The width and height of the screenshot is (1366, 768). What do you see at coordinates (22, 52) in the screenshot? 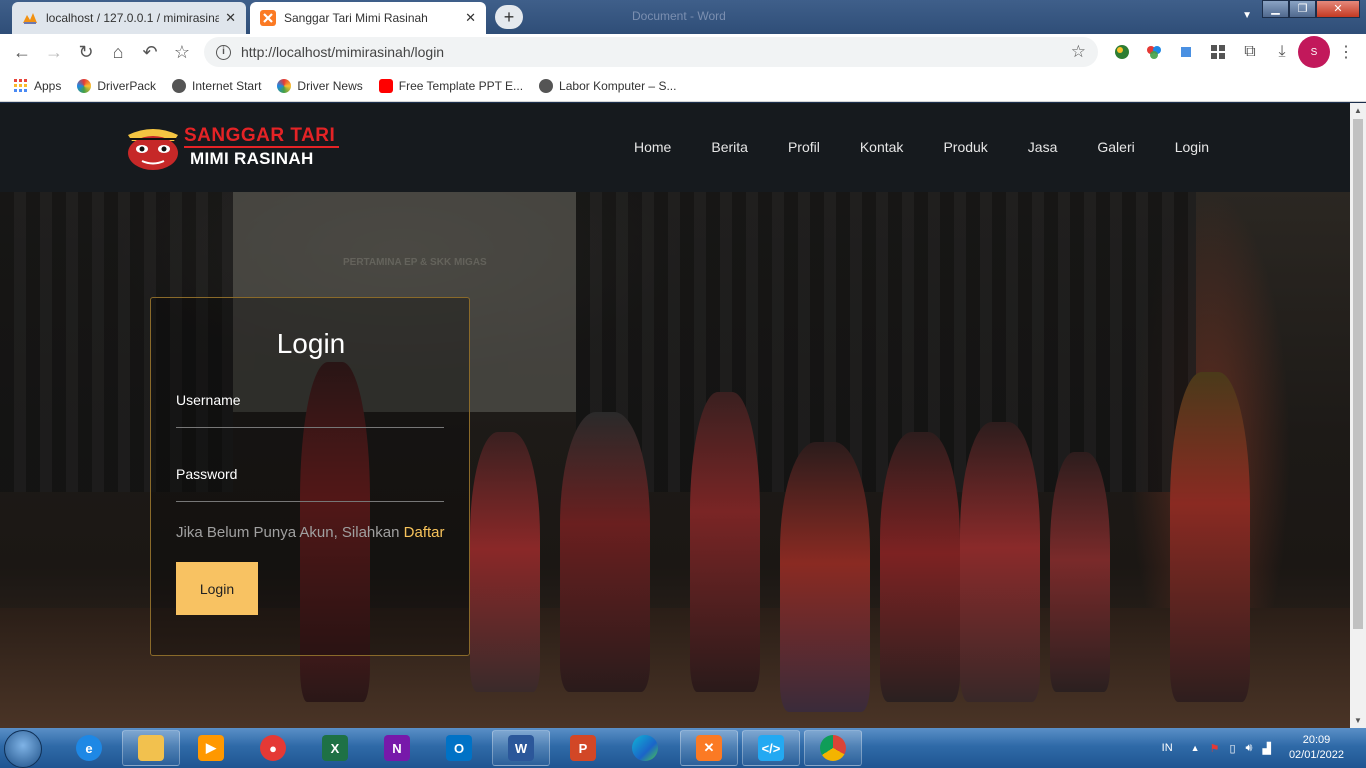
I see `back-icon: ←` at bounding box center [22, 52].